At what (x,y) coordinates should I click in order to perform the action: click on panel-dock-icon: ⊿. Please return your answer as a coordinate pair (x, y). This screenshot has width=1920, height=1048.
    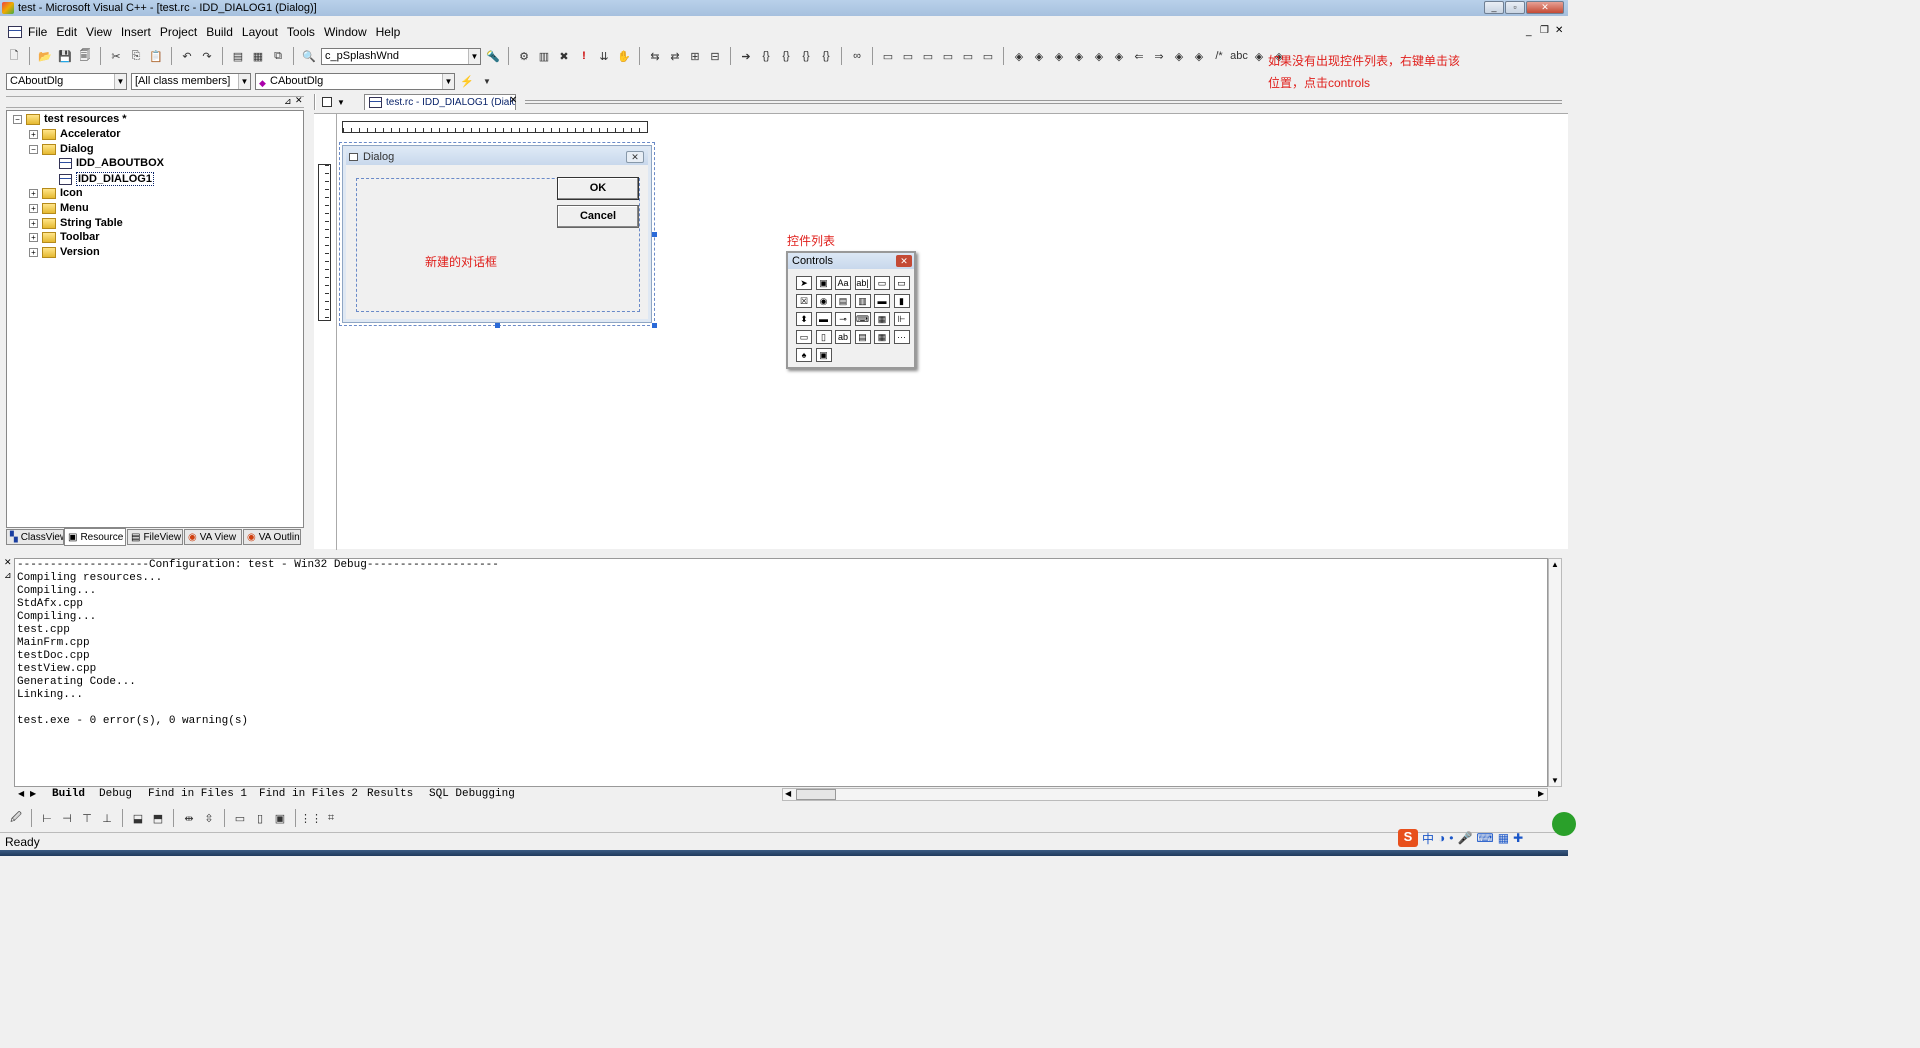
    Looking at the image, I should click on (288, 101).